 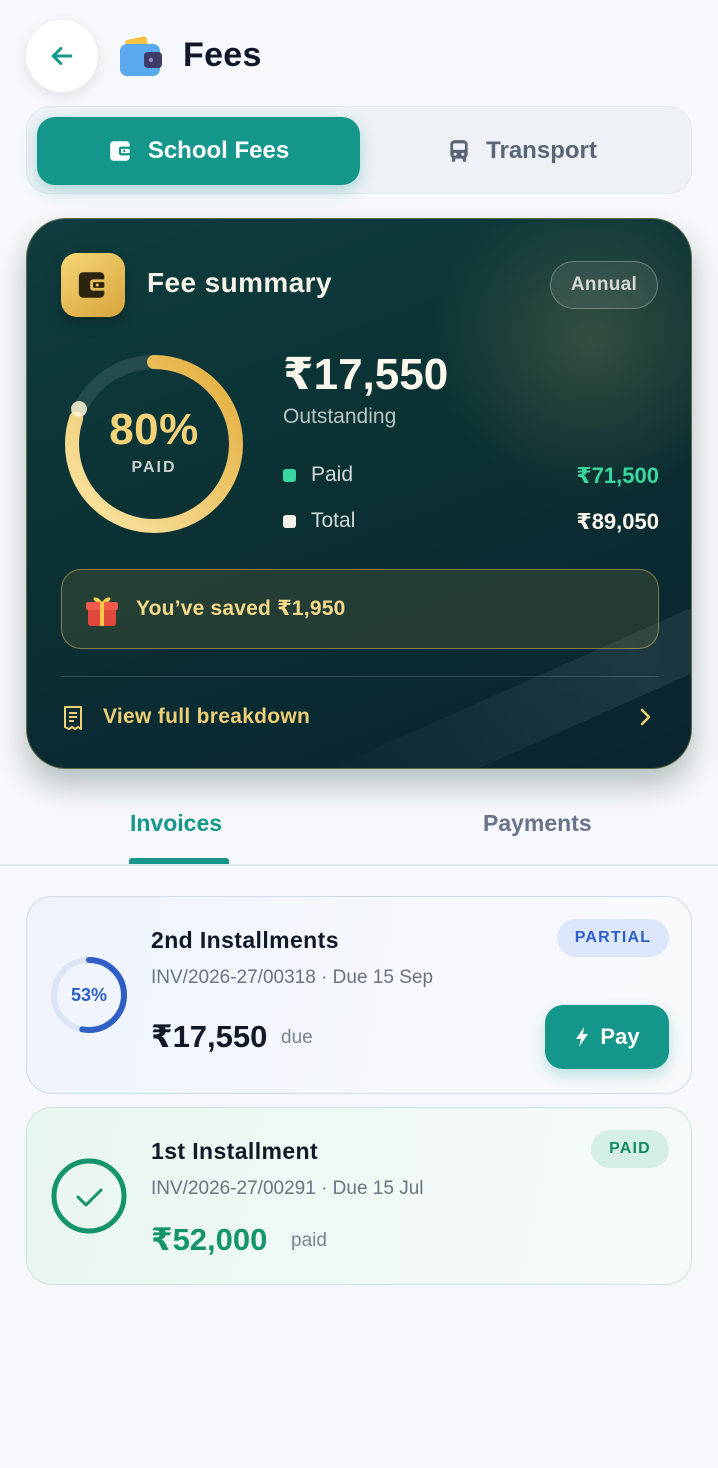 I want to click on invoice-amount: ₹52,000, so click(x=209, y=1239).